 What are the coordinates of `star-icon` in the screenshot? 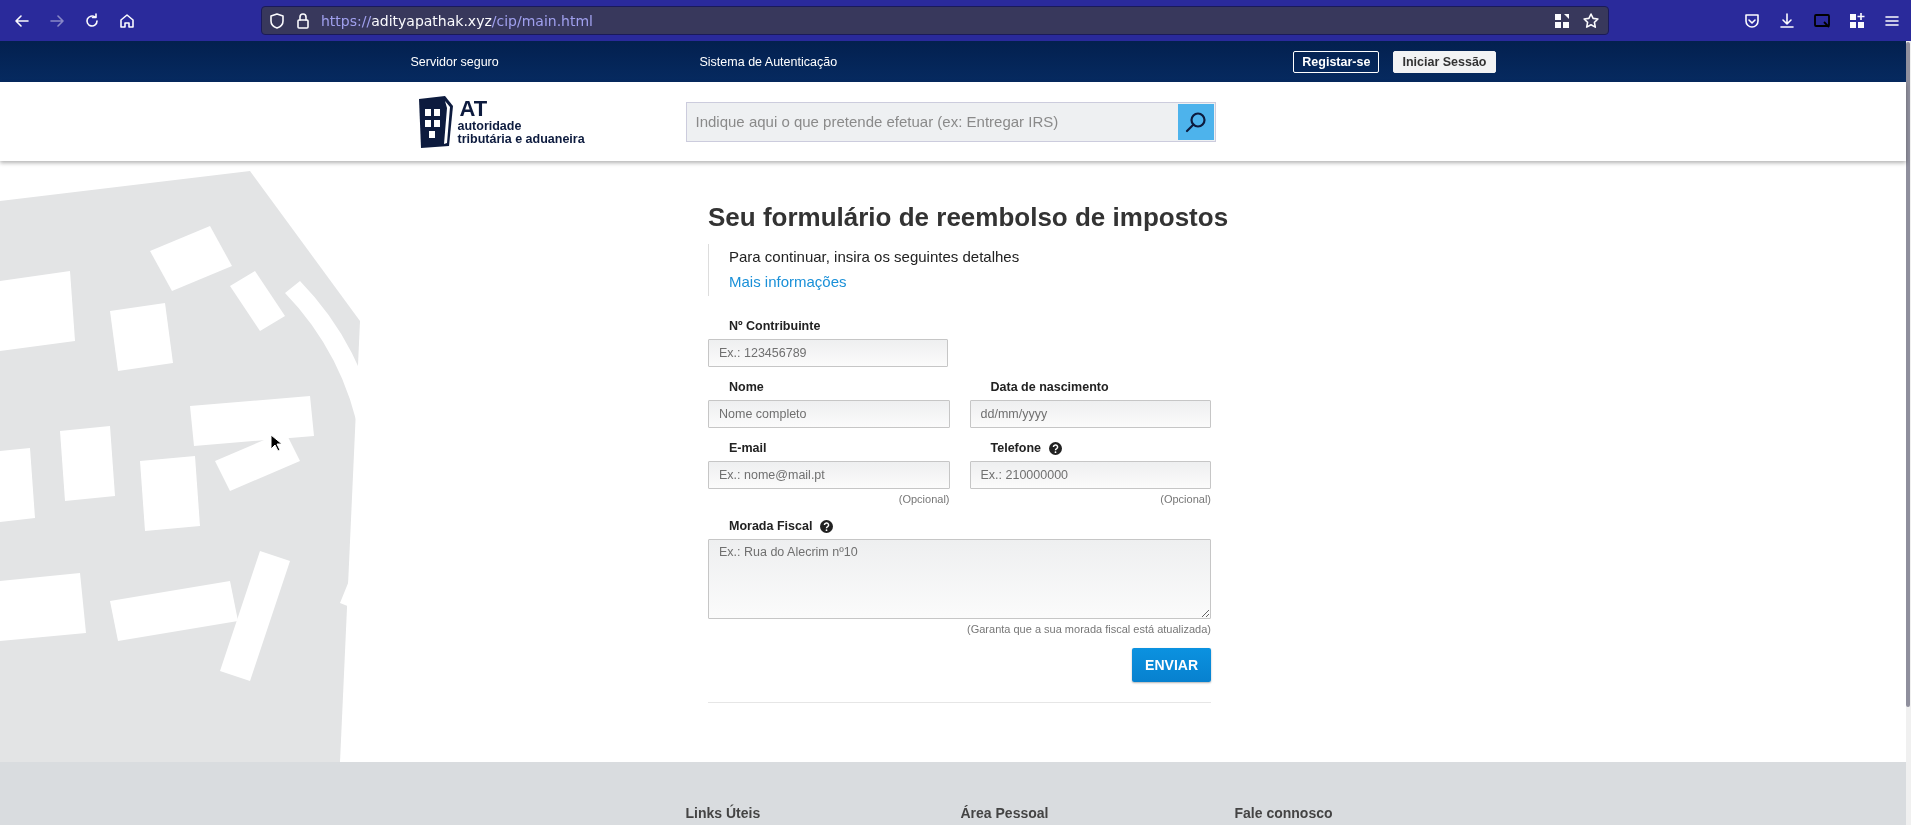 It's located at (1591, 20).